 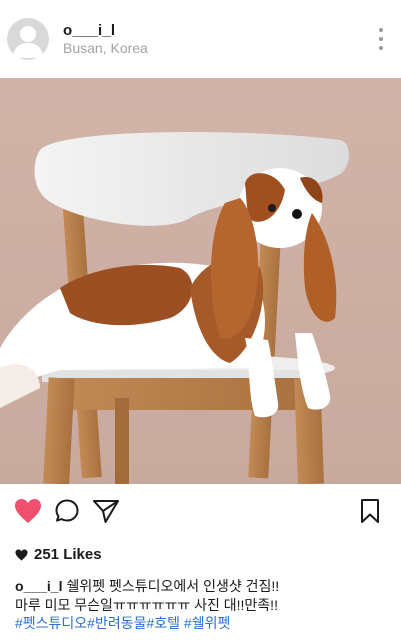 I want to click on caption-username: o___i_l, so click(x=38, y=586).